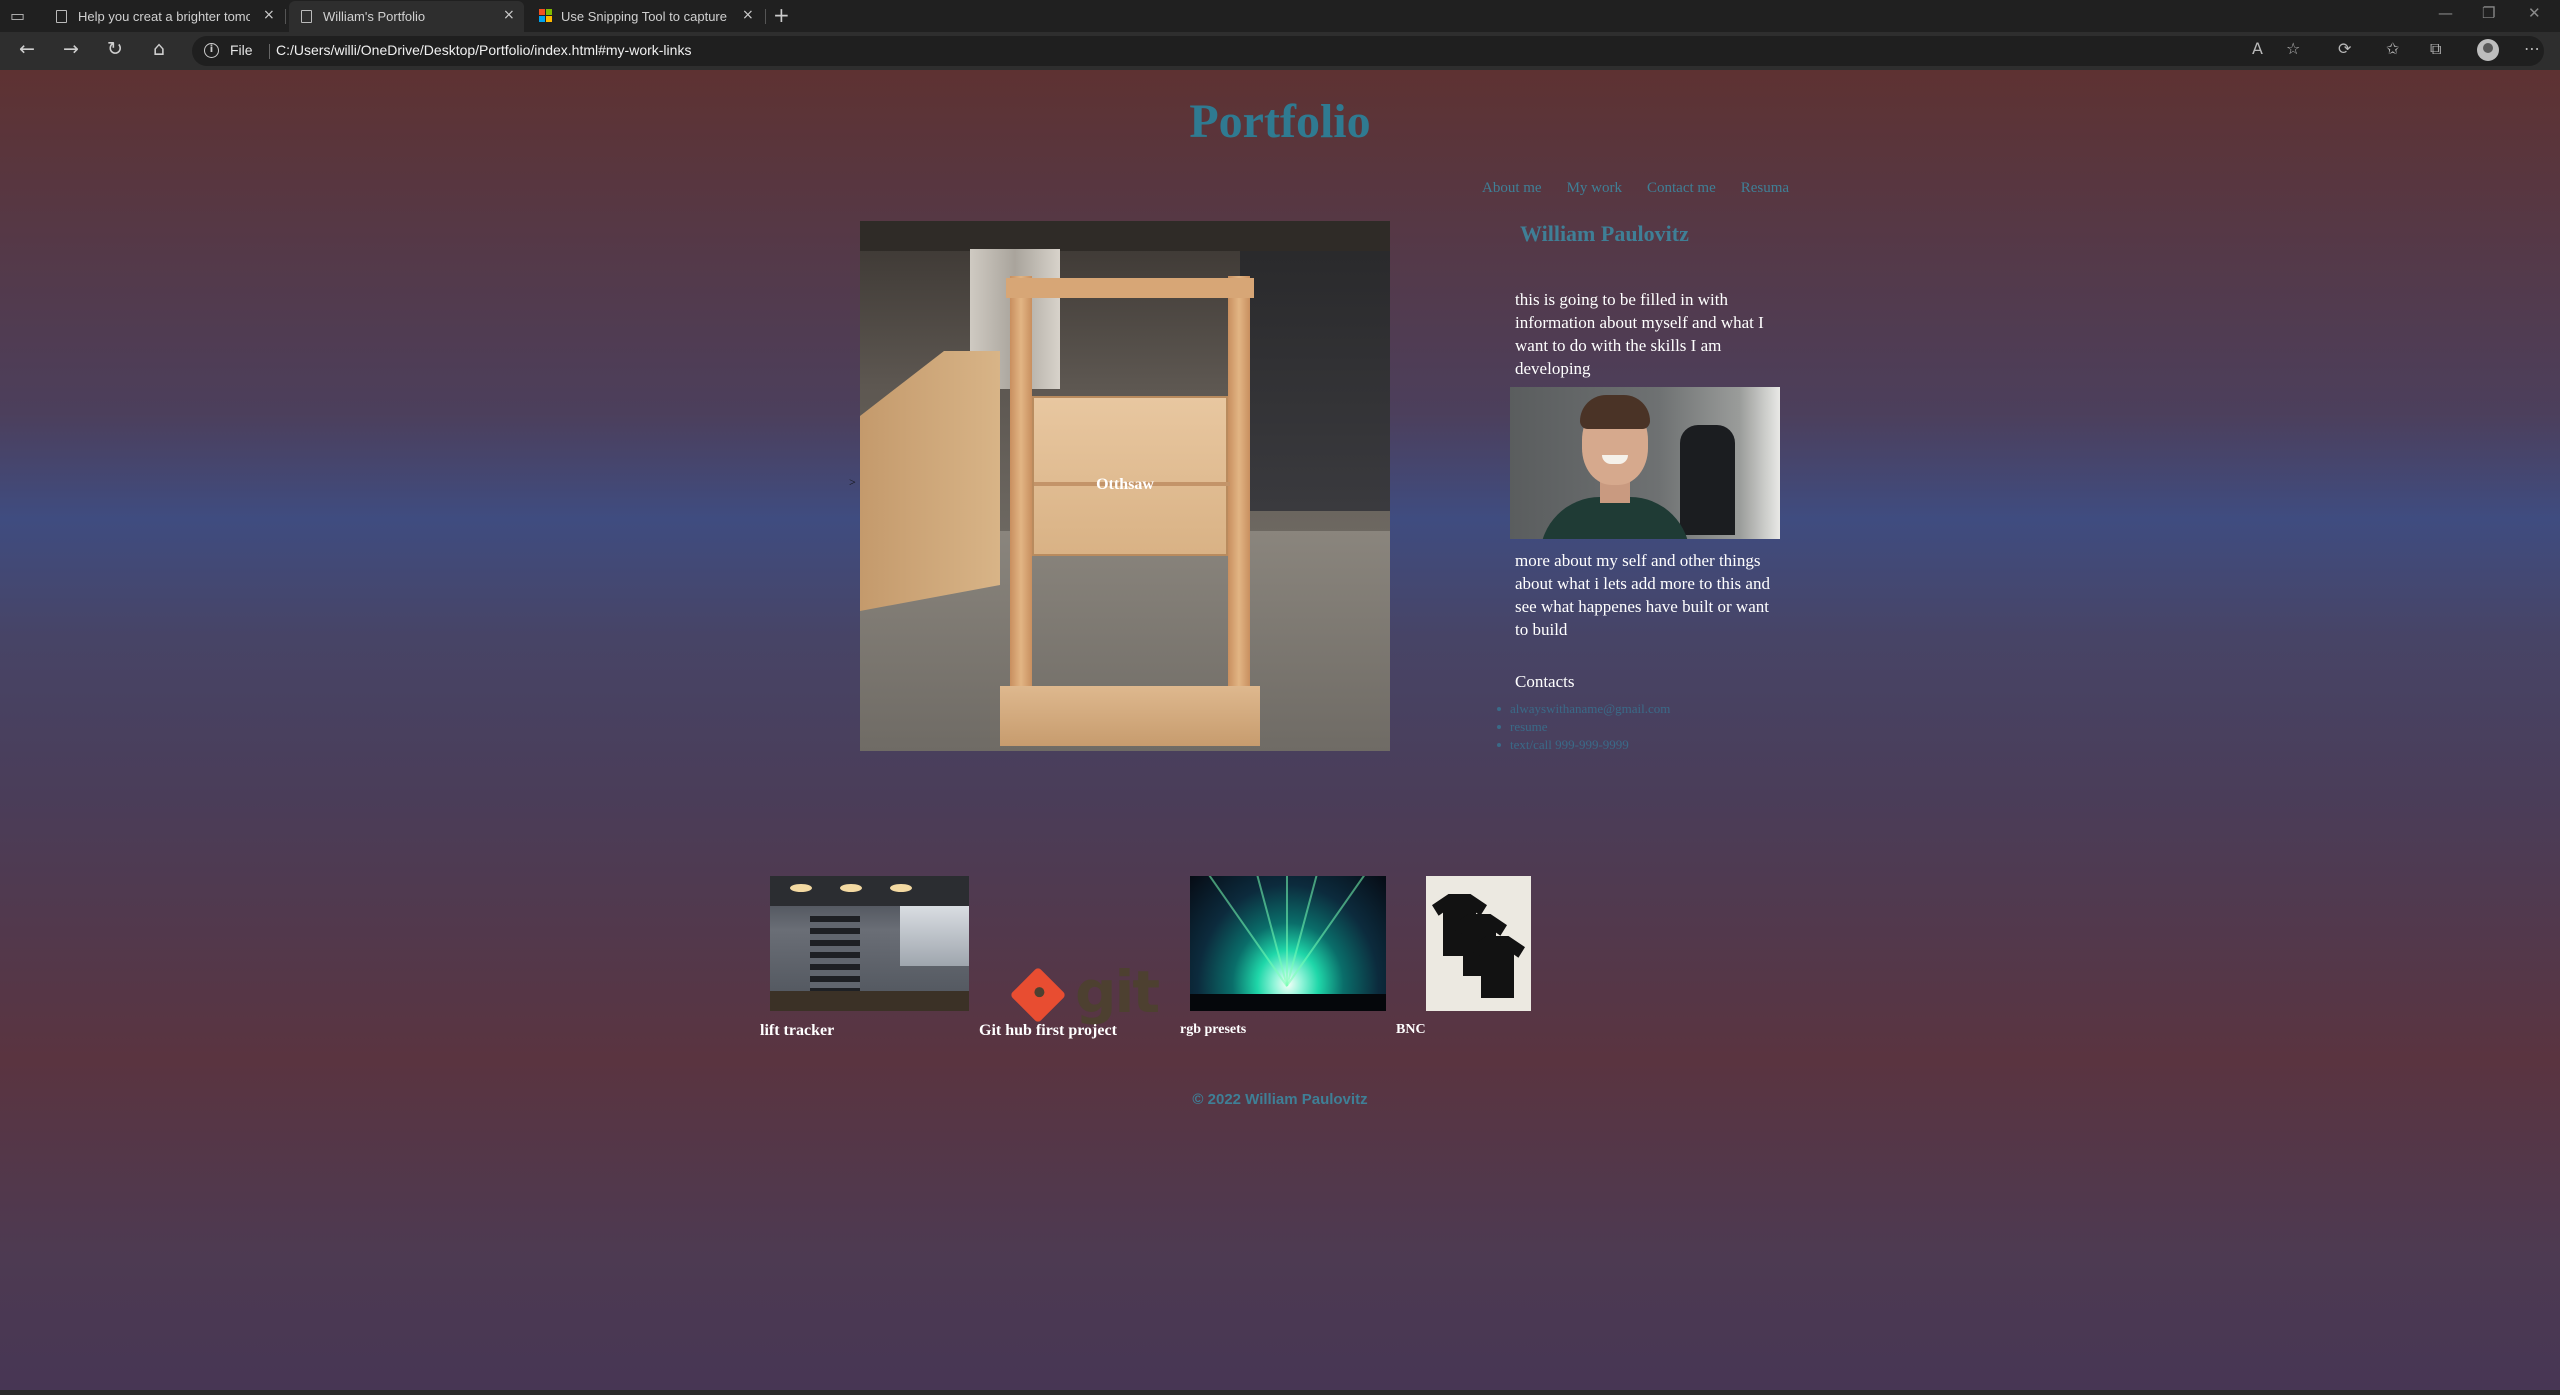 The width and height of the screenshot is (2560, 1395). Describe the element at coordinates (23, 16) in the screenshot. I see `tab-actions-icon: ▭` at that location.